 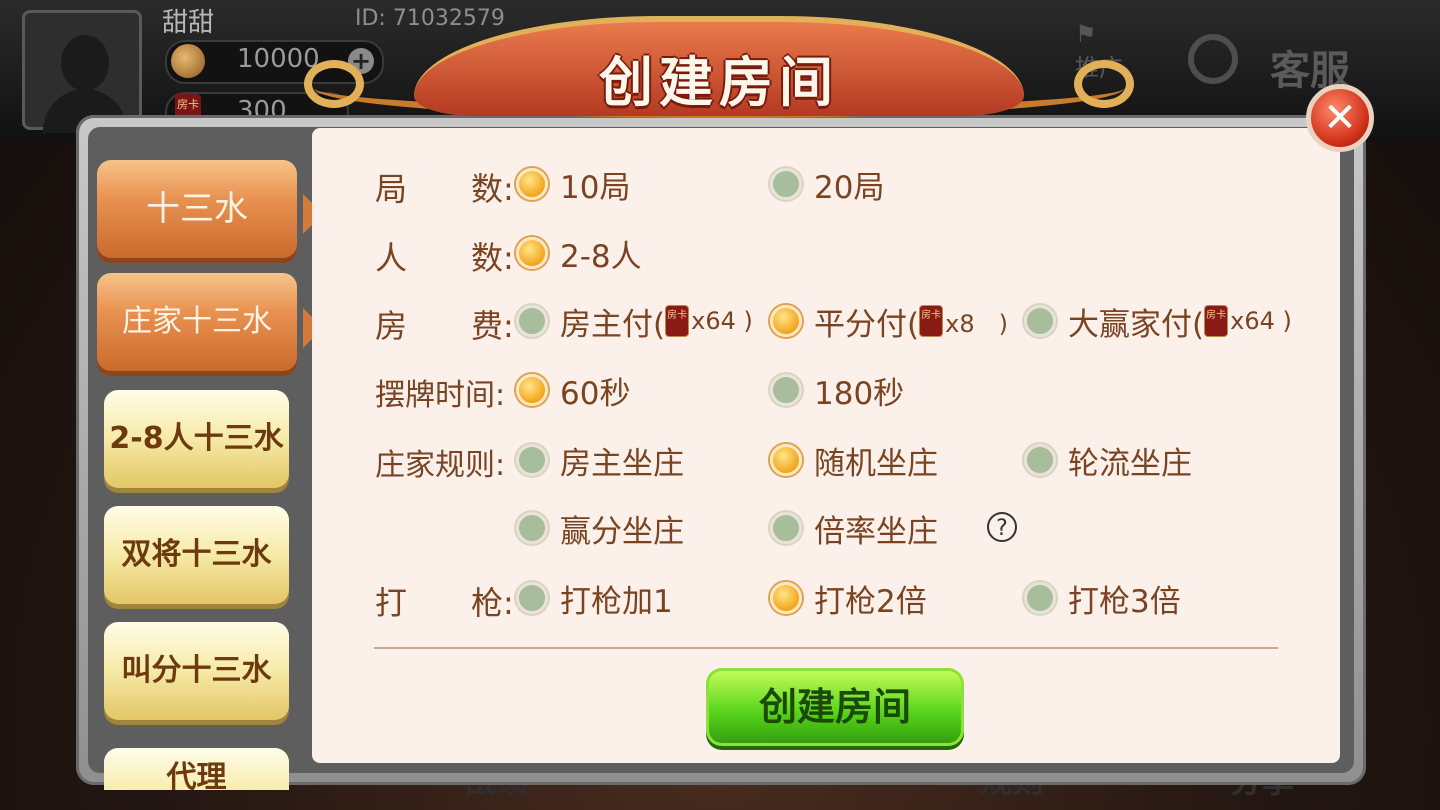 What do you see at coordinates (634, 322) in the screenshot?
I see `fee-option-owner-pays: 房主付( 房卡 x64 )` at bounding box center [634, 322].